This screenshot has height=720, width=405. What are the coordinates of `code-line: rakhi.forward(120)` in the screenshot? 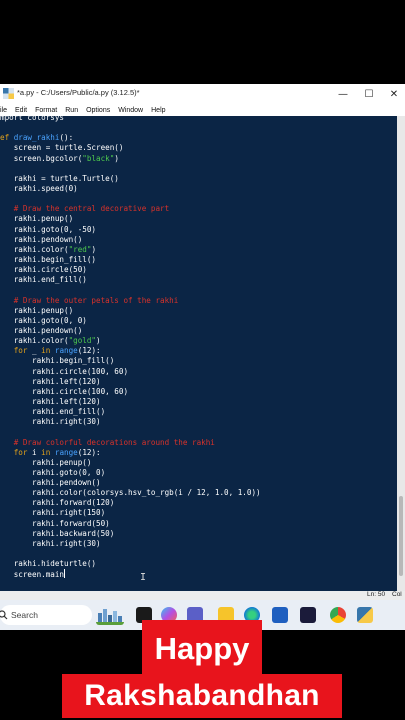 It's located at (130, 503).